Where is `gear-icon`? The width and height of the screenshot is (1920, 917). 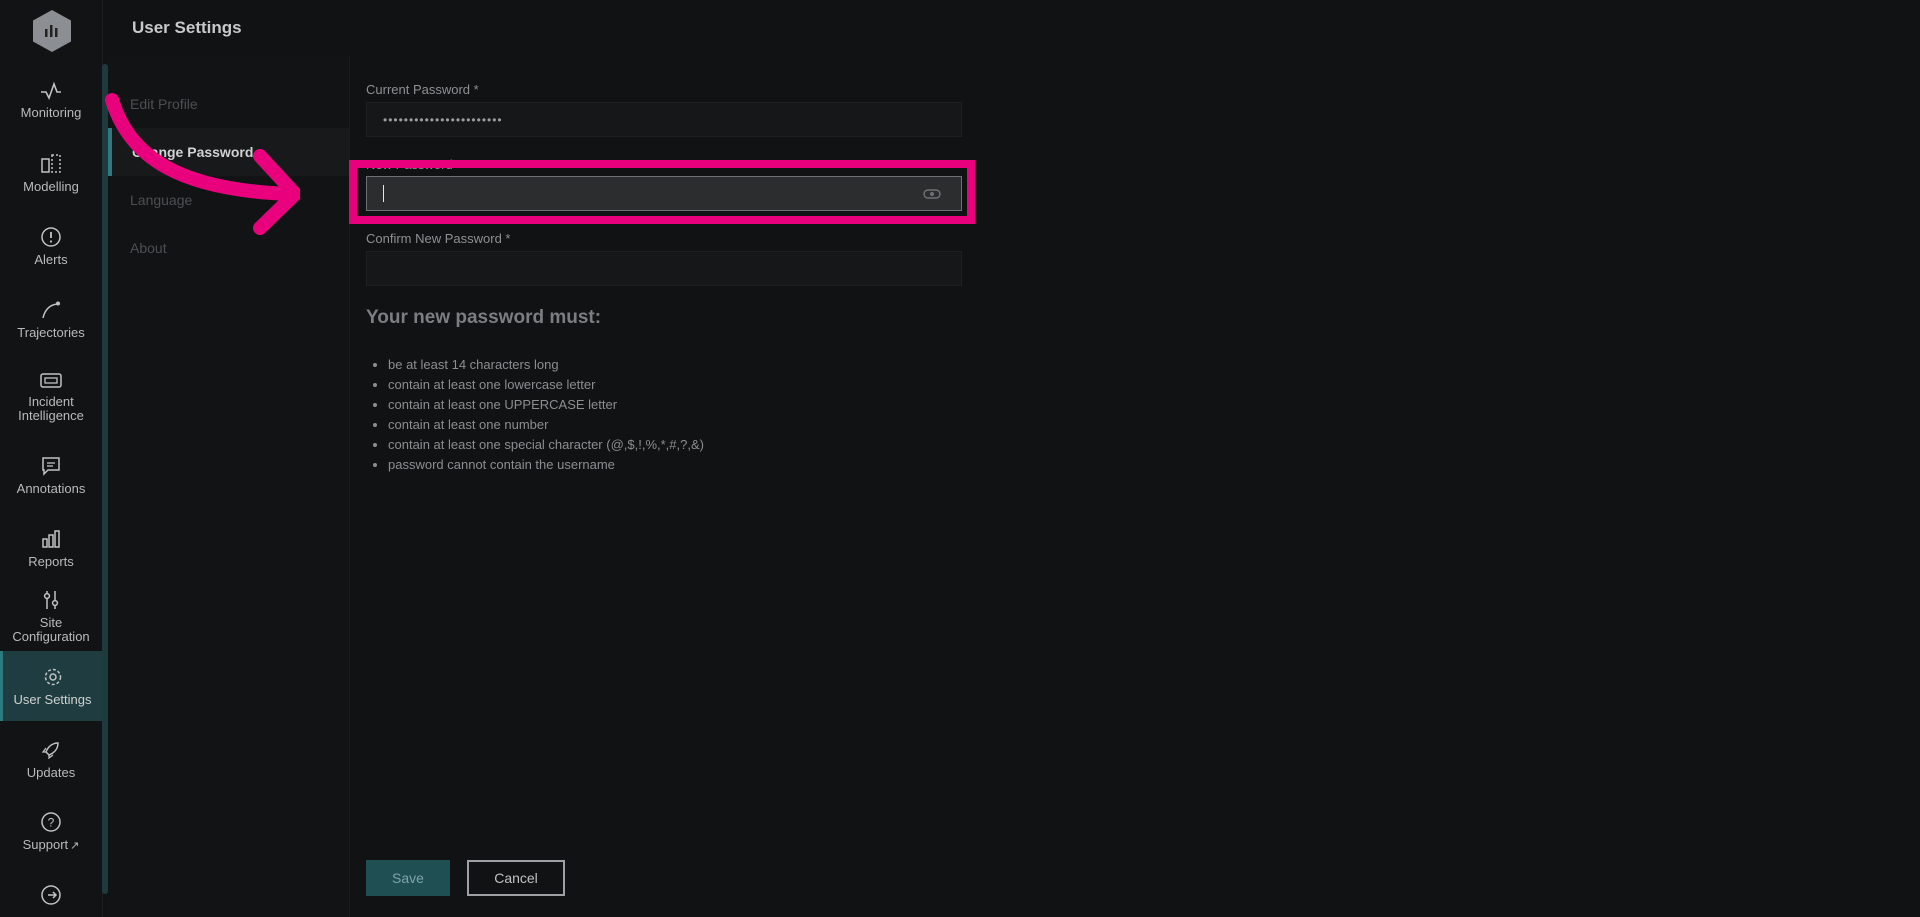 gear-icon is located at coordinates (52, 676).